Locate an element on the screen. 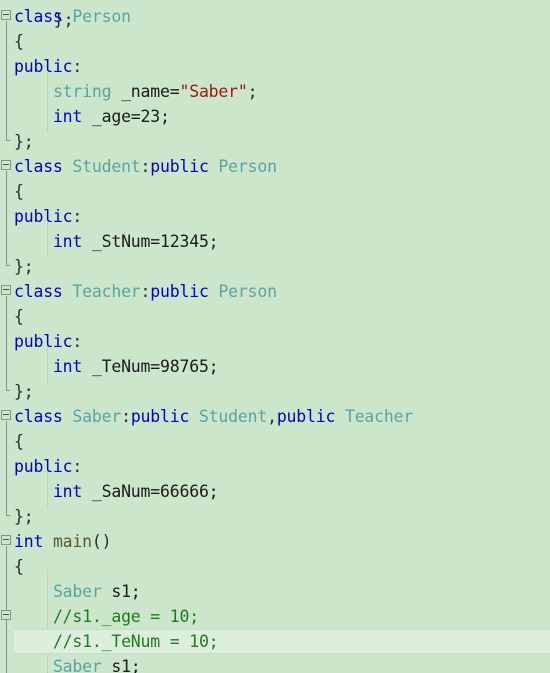 The width and height of the screenshot is (550, 673). code-token-pun: ; is located at coordinates (252, 91).